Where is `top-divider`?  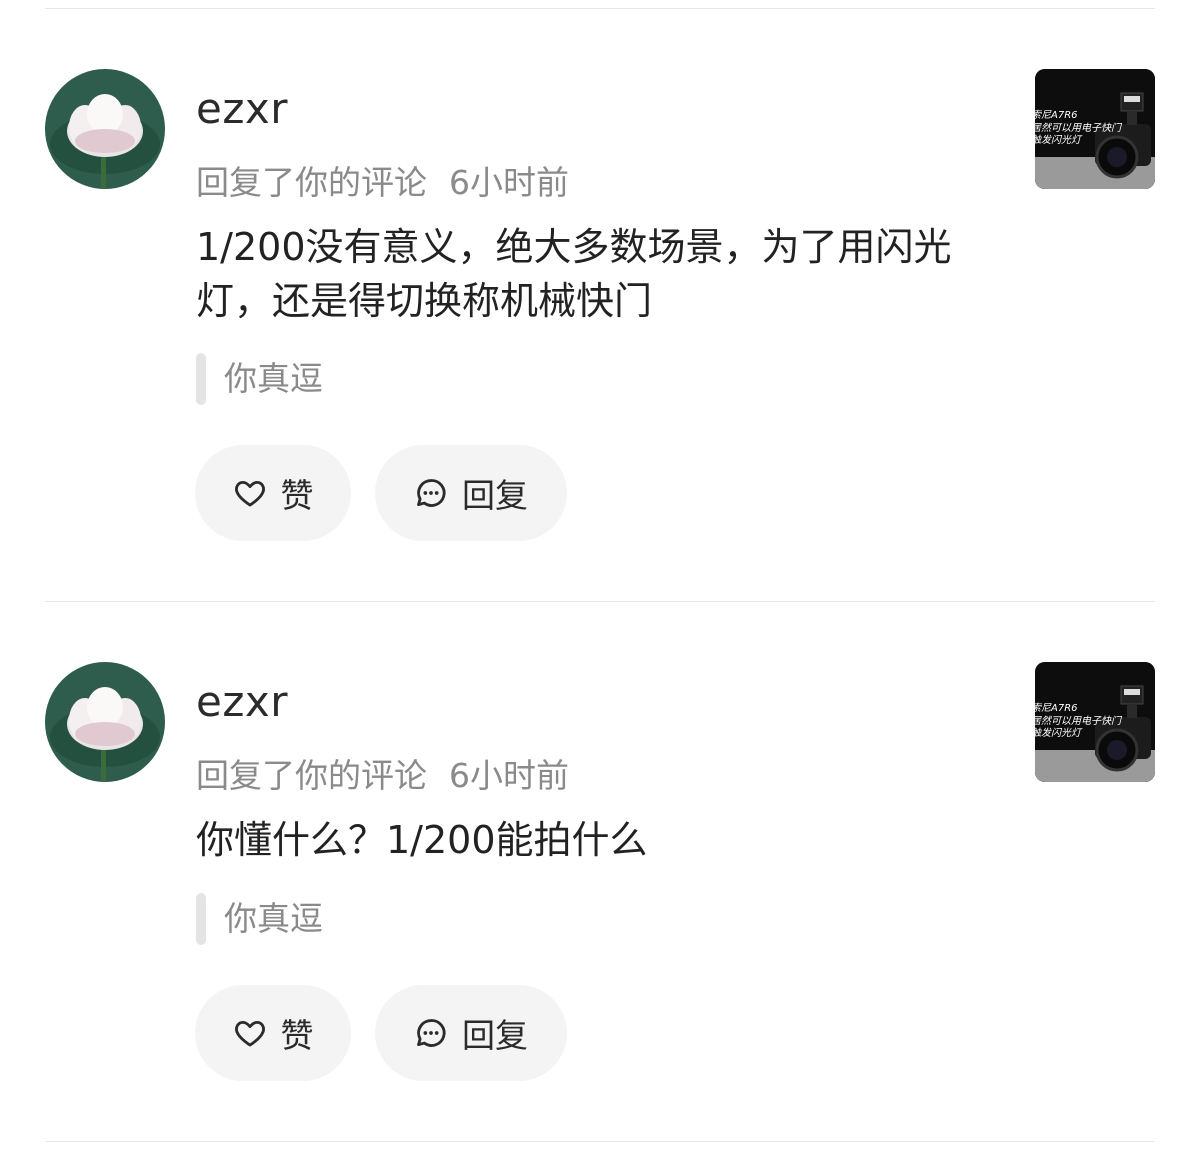
top-divider is located at coordinates (600, 8).